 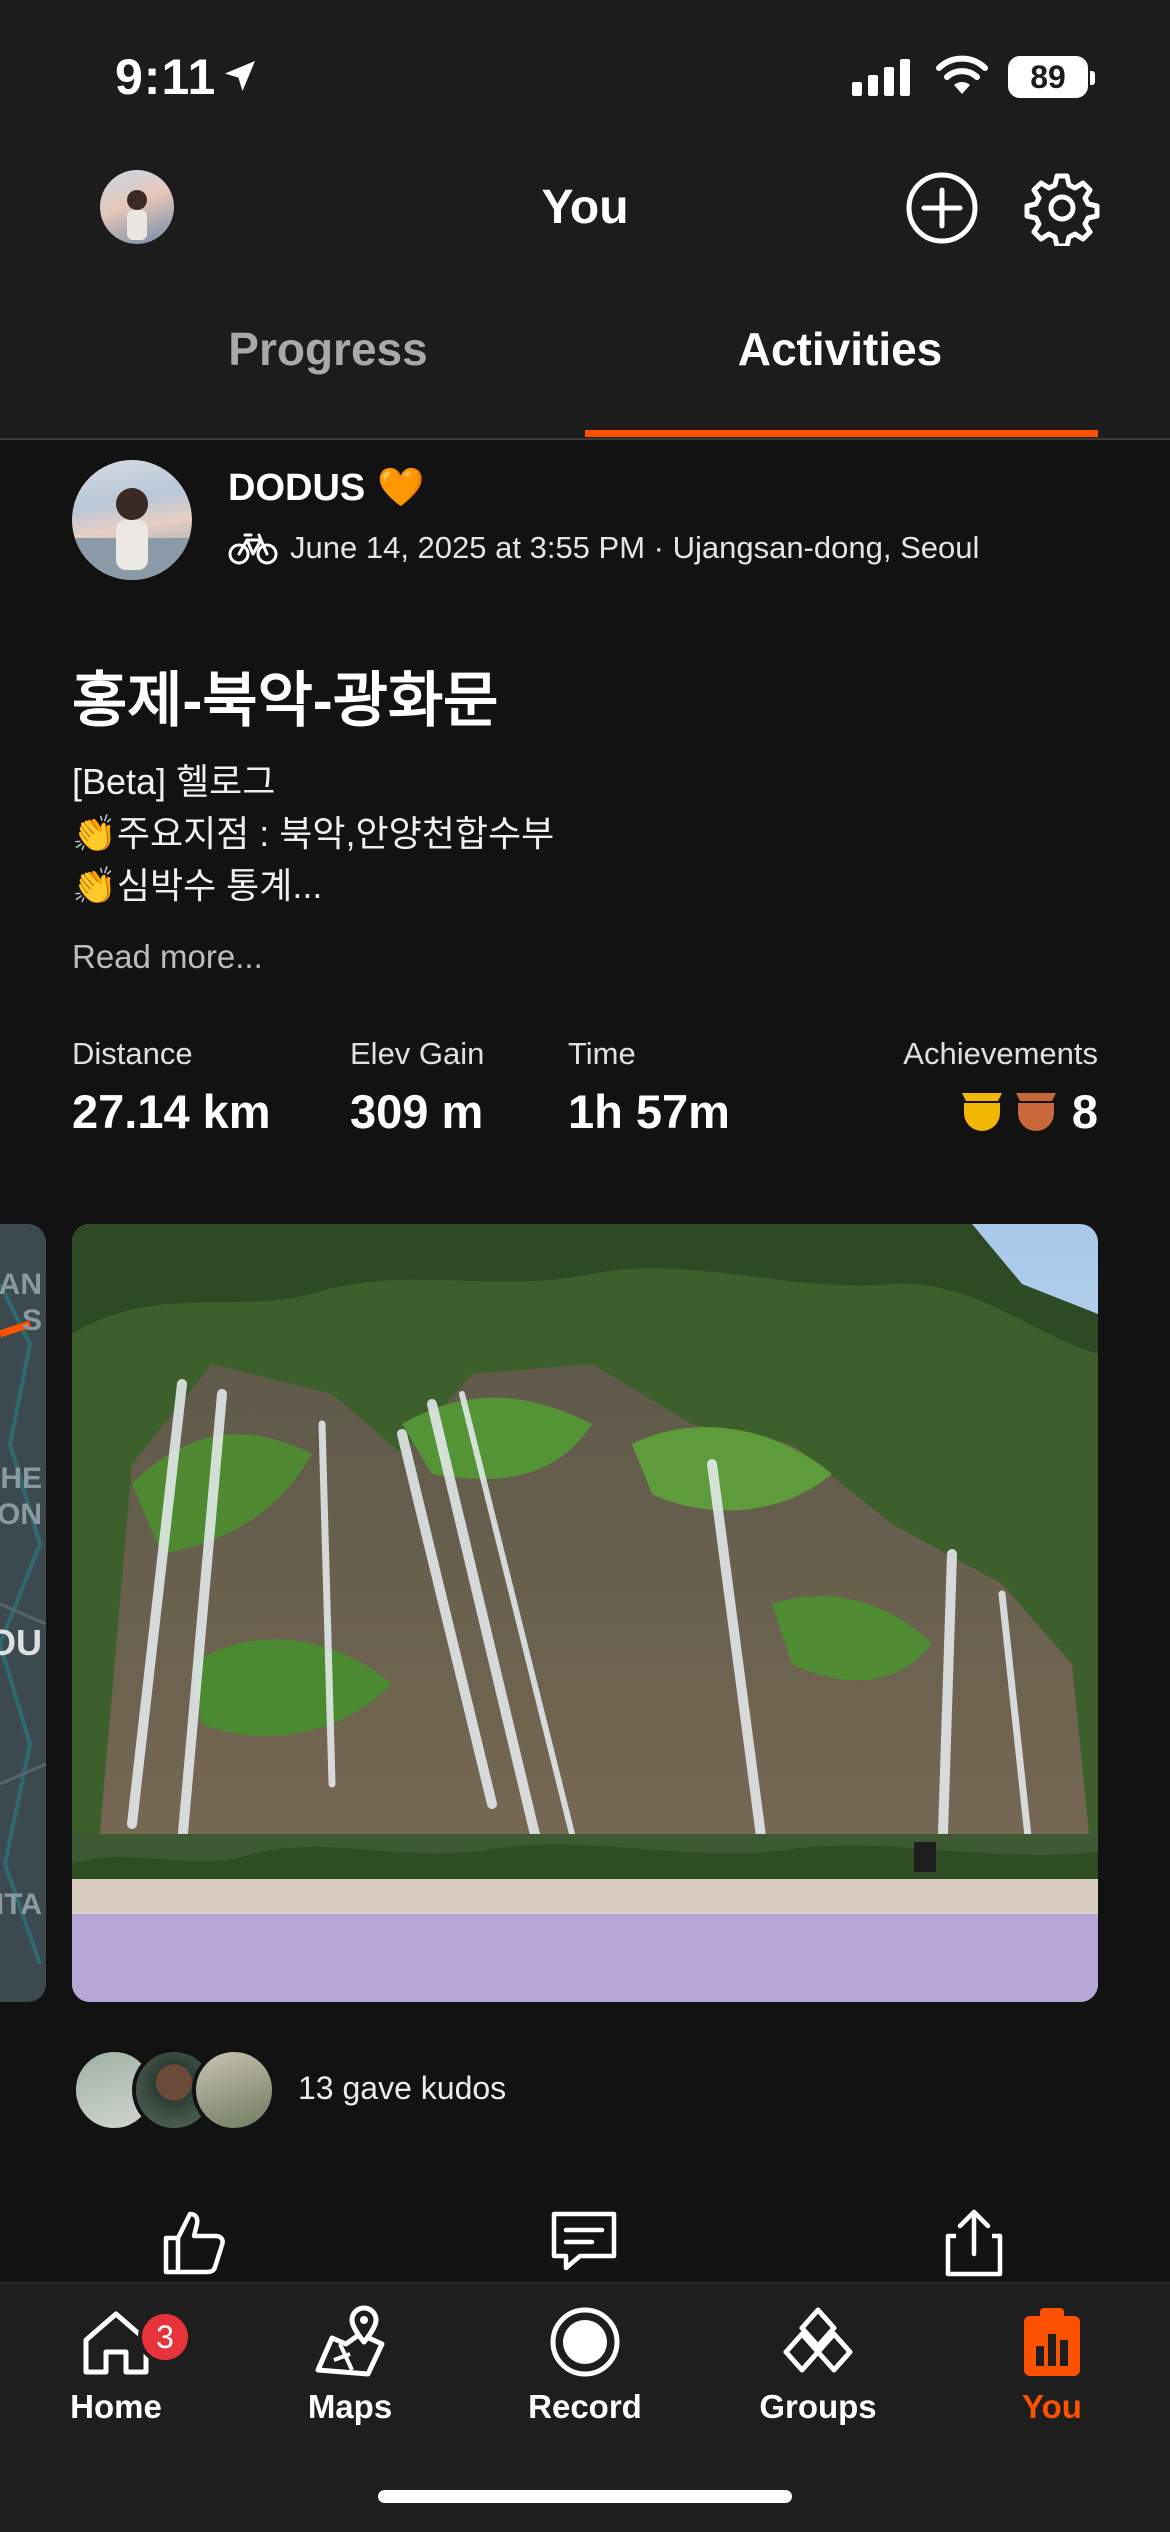 I want to click on kudos-avatars, so click(x=177, y=2090).